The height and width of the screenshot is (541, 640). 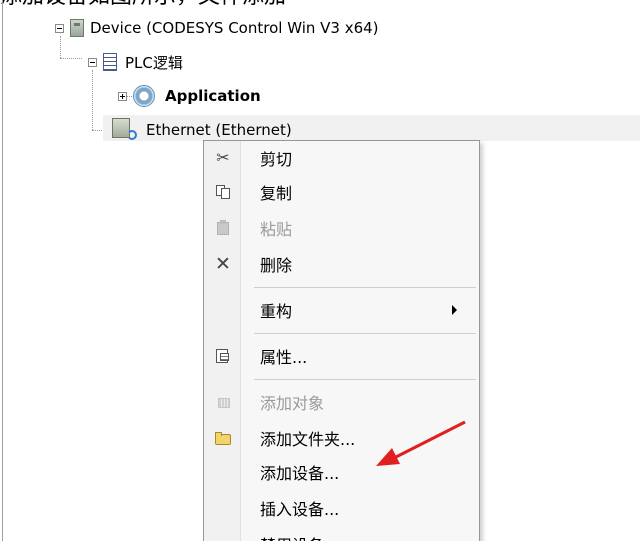 What do you see at coordinates (341, 534) in the screenshot?
I see `menu-item-disable-device: 禁用设备` at bounding box center [341, 534].